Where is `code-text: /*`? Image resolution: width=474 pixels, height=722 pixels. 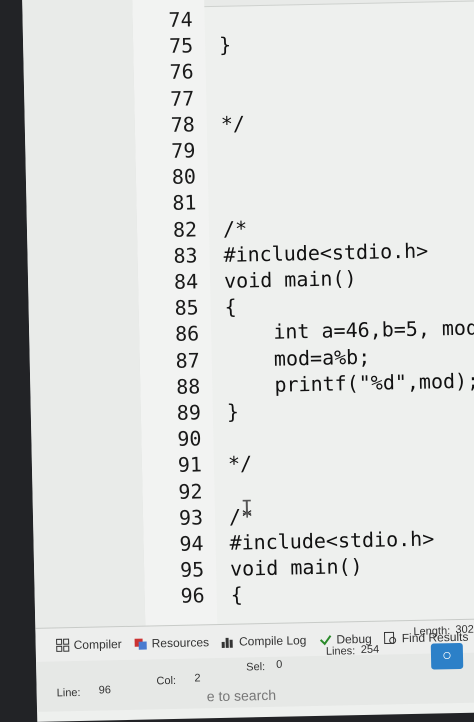
code-text: /* is located at coordinates (235, 228).